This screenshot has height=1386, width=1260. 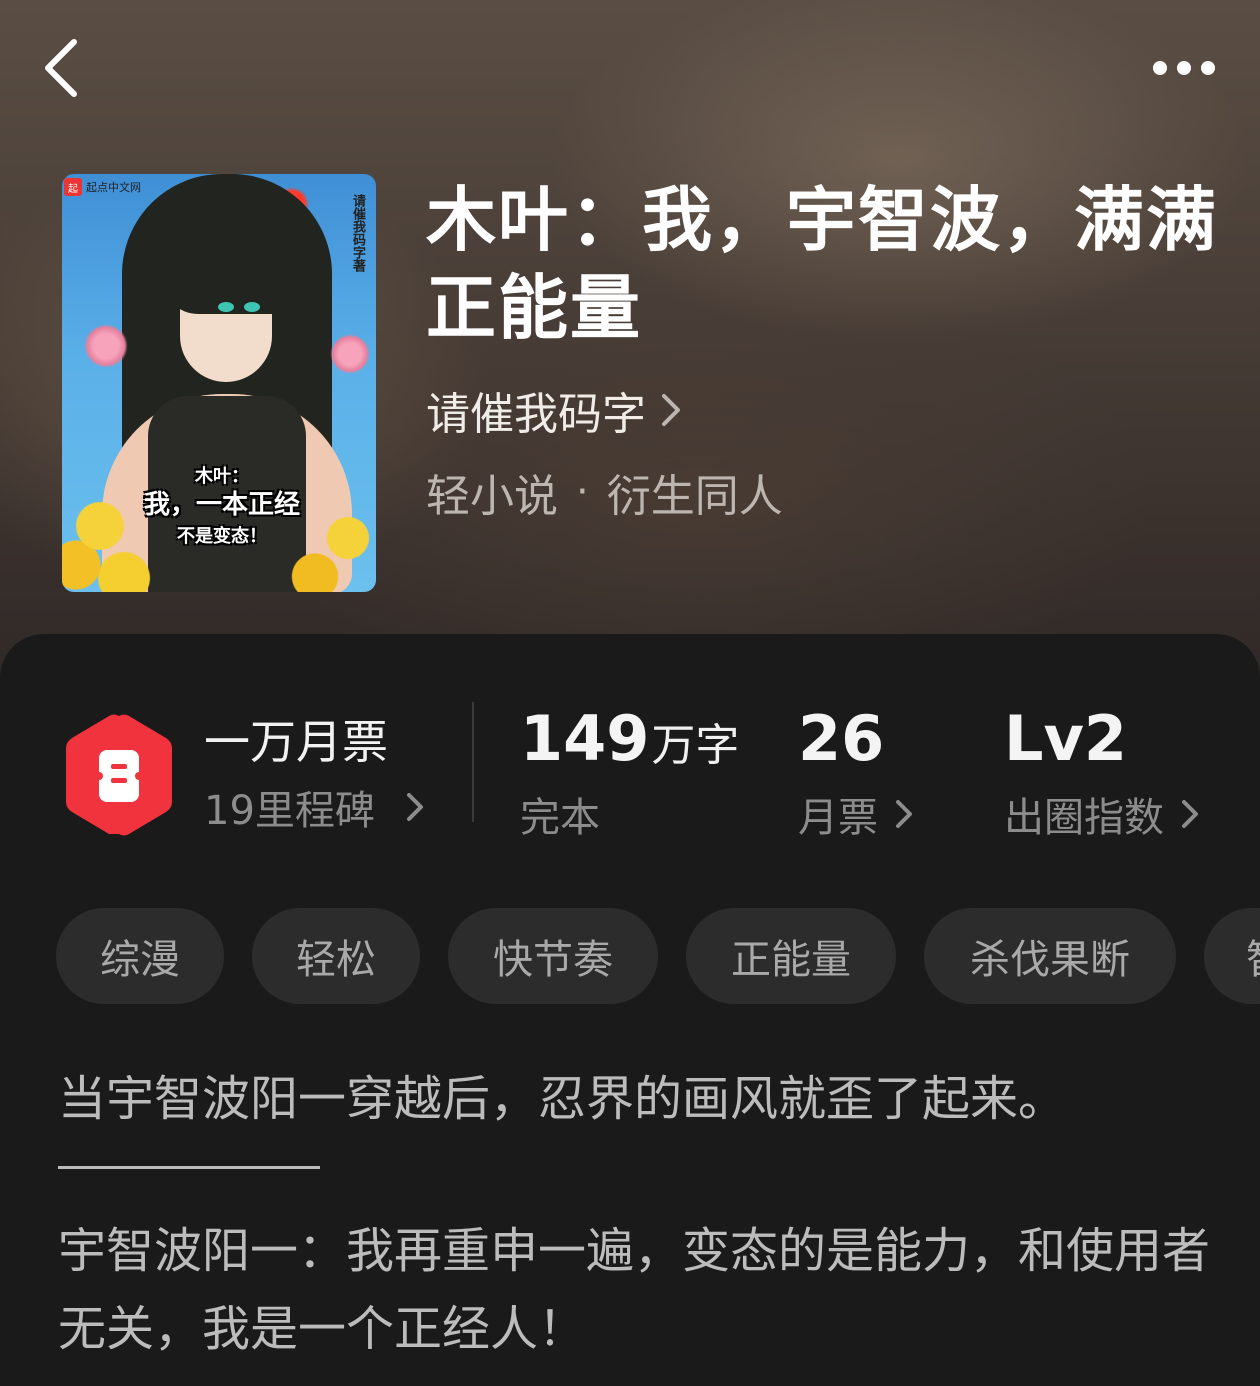 I want to click on author-link: 请催我码字, so click(x=554, y=410).